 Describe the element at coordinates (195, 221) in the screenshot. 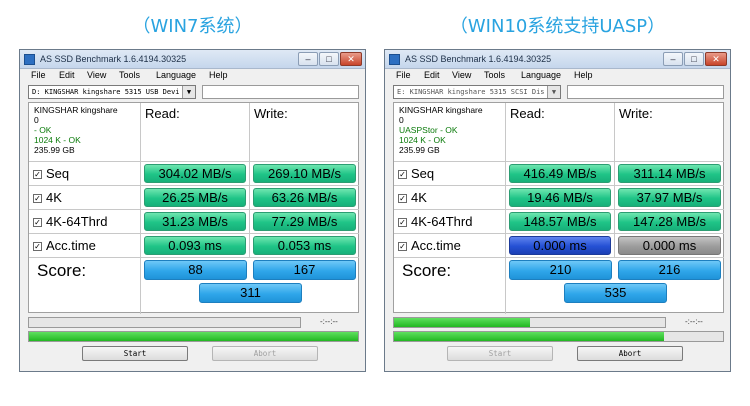

I see `4k64-read-value: 31.23 MB/s` at that location.